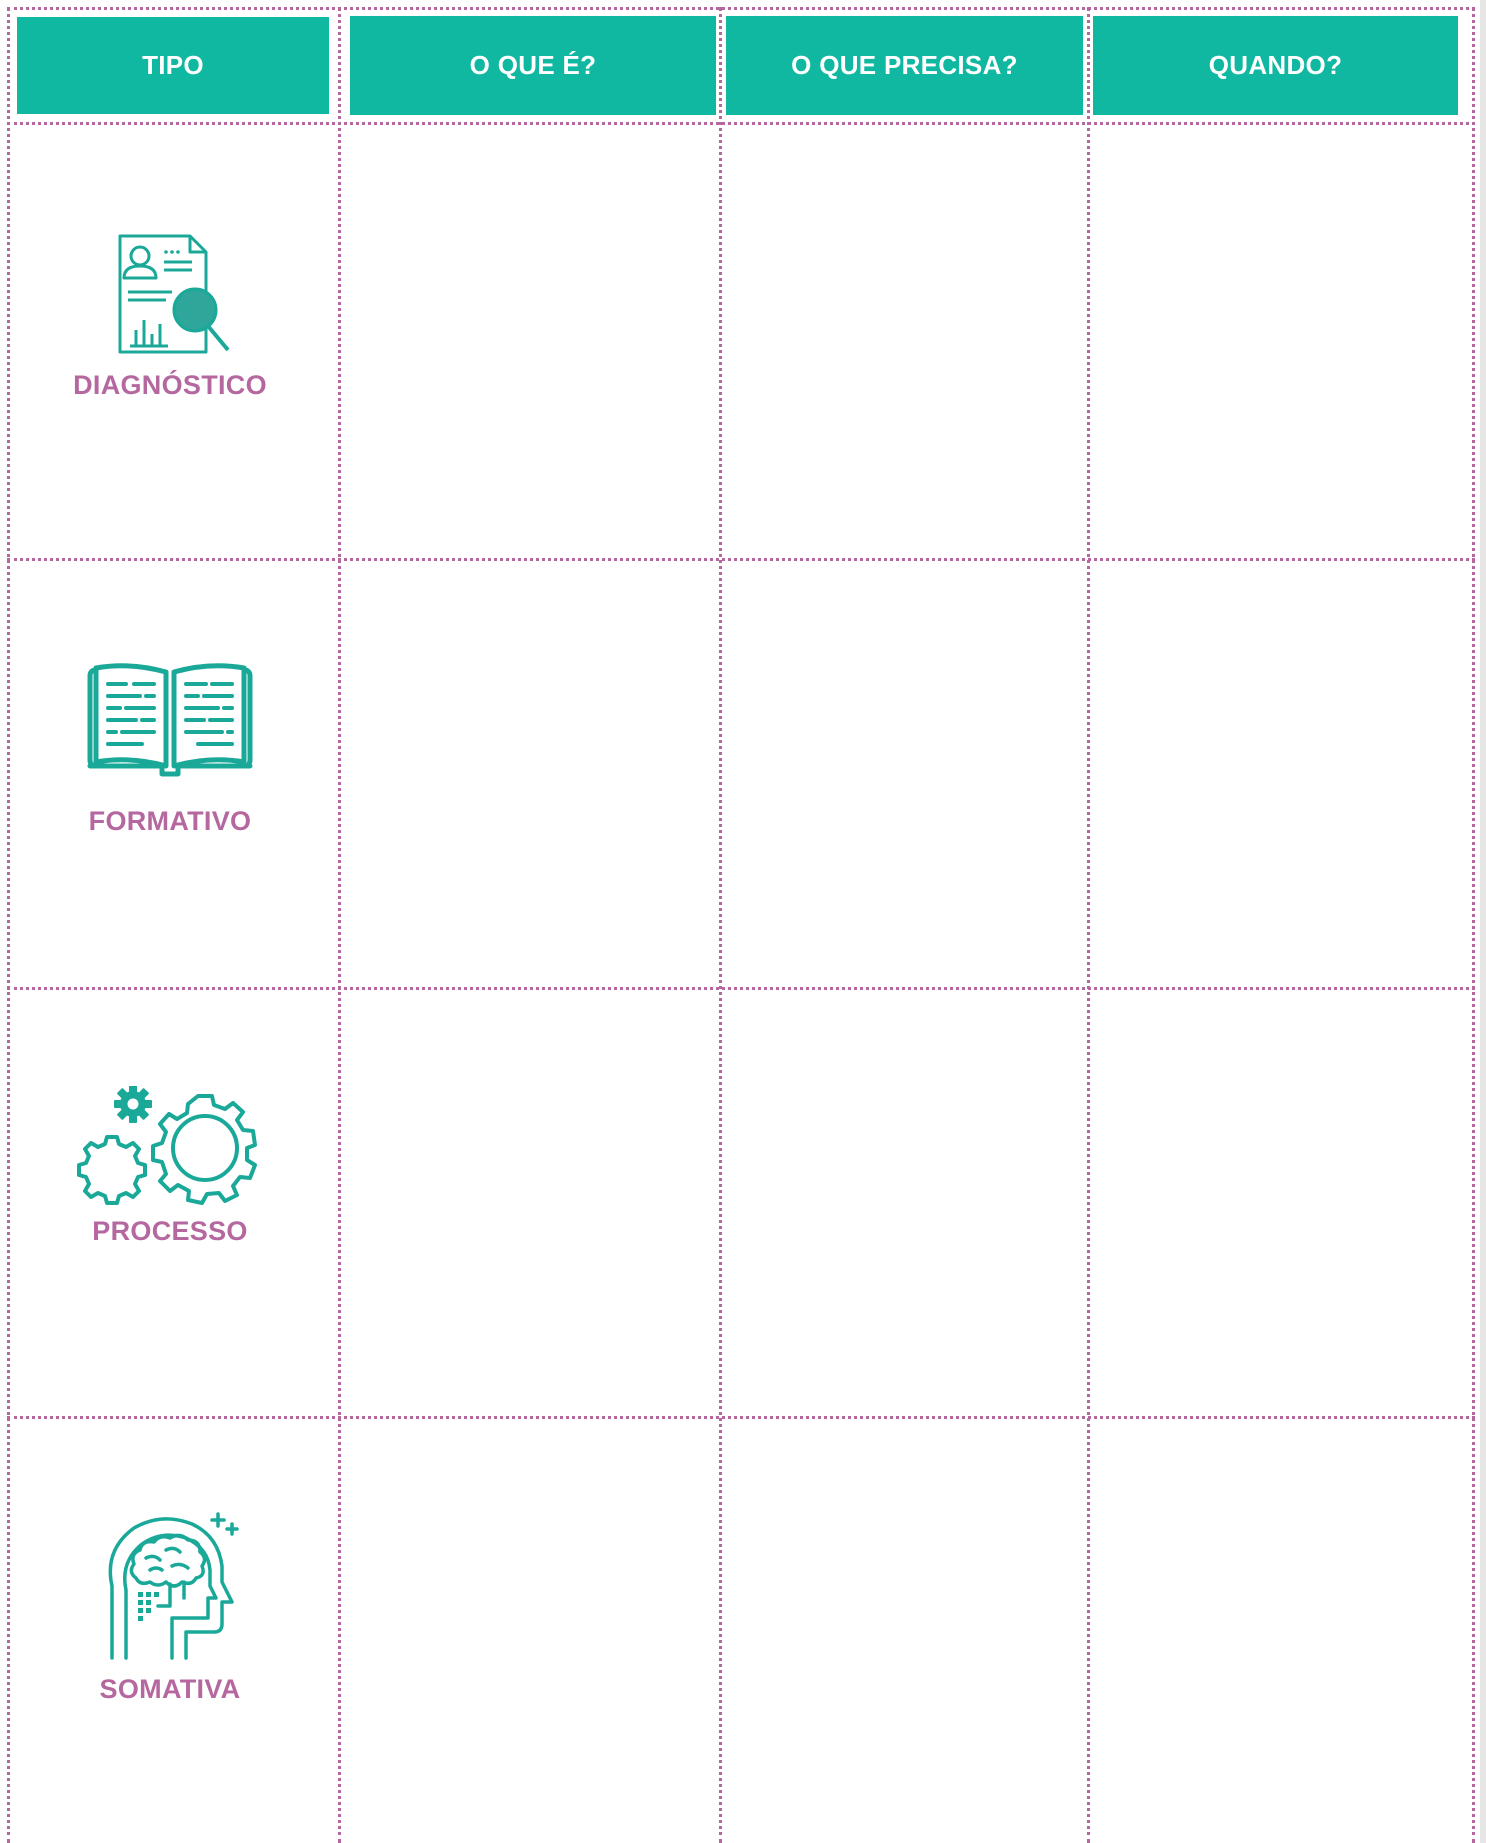 The height and width of the screenshot is (1843, 1486). I want to click on gears-icon, so click(170, 1146).